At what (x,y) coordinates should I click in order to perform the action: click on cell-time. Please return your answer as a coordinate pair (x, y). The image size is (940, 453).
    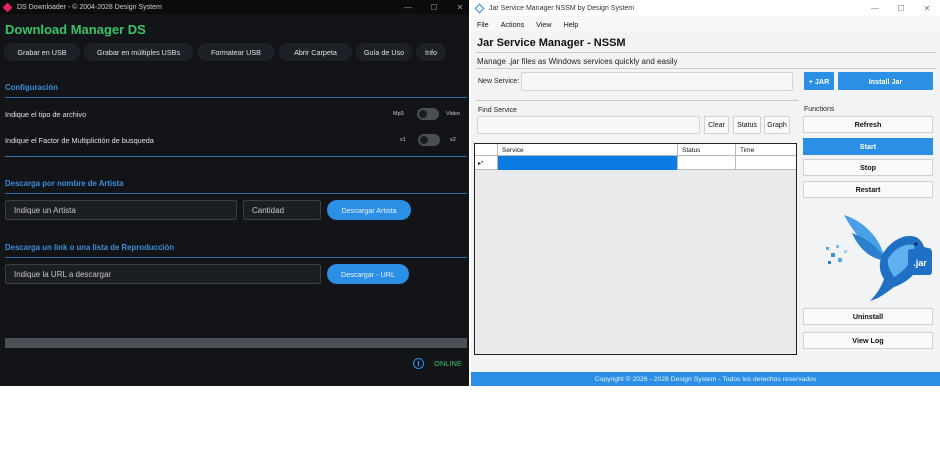
    Looking at the image, I should click on (765, 163).